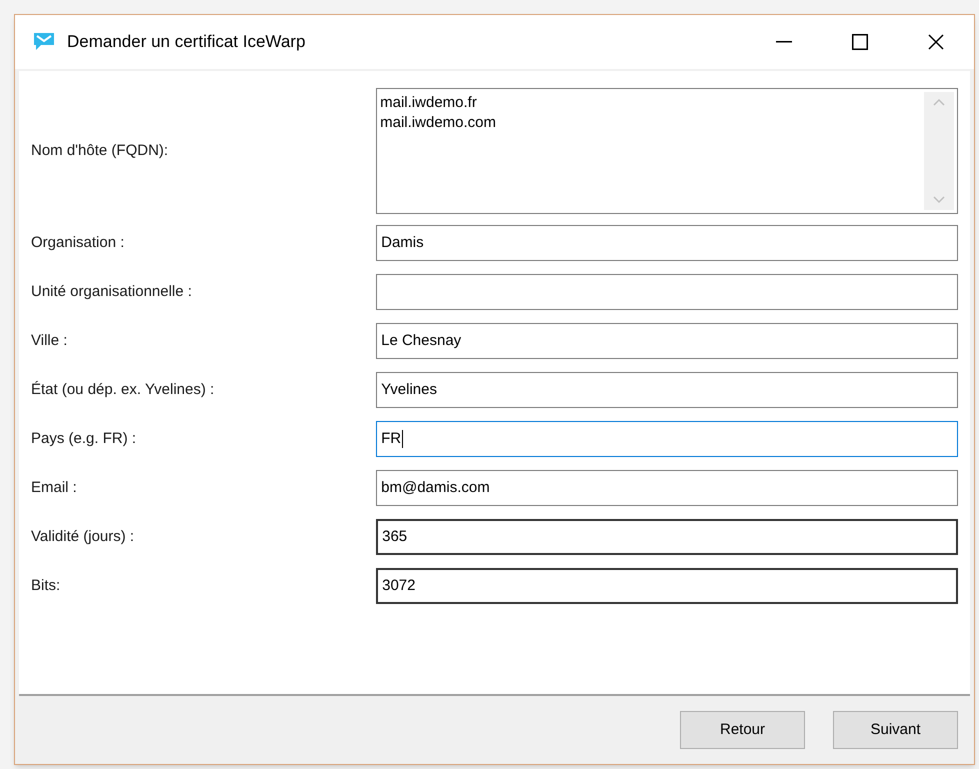 The height and width of the screenshot is (769, 979). What do you see at coordinates (742, 730) in the screenshot?
I see `dialog-button: Retour` at bounding box center [742, 730].